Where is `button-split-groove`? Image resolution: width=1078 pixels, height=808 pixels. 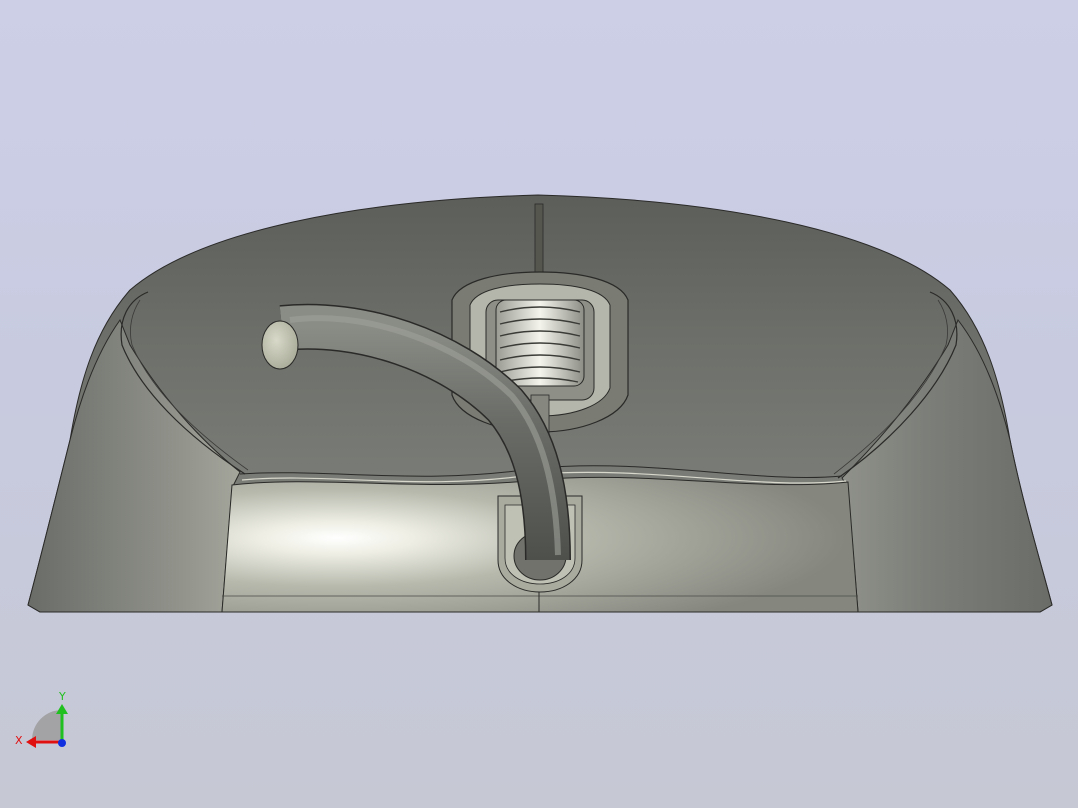 button-split-groove is located at coordinates (539, 239).